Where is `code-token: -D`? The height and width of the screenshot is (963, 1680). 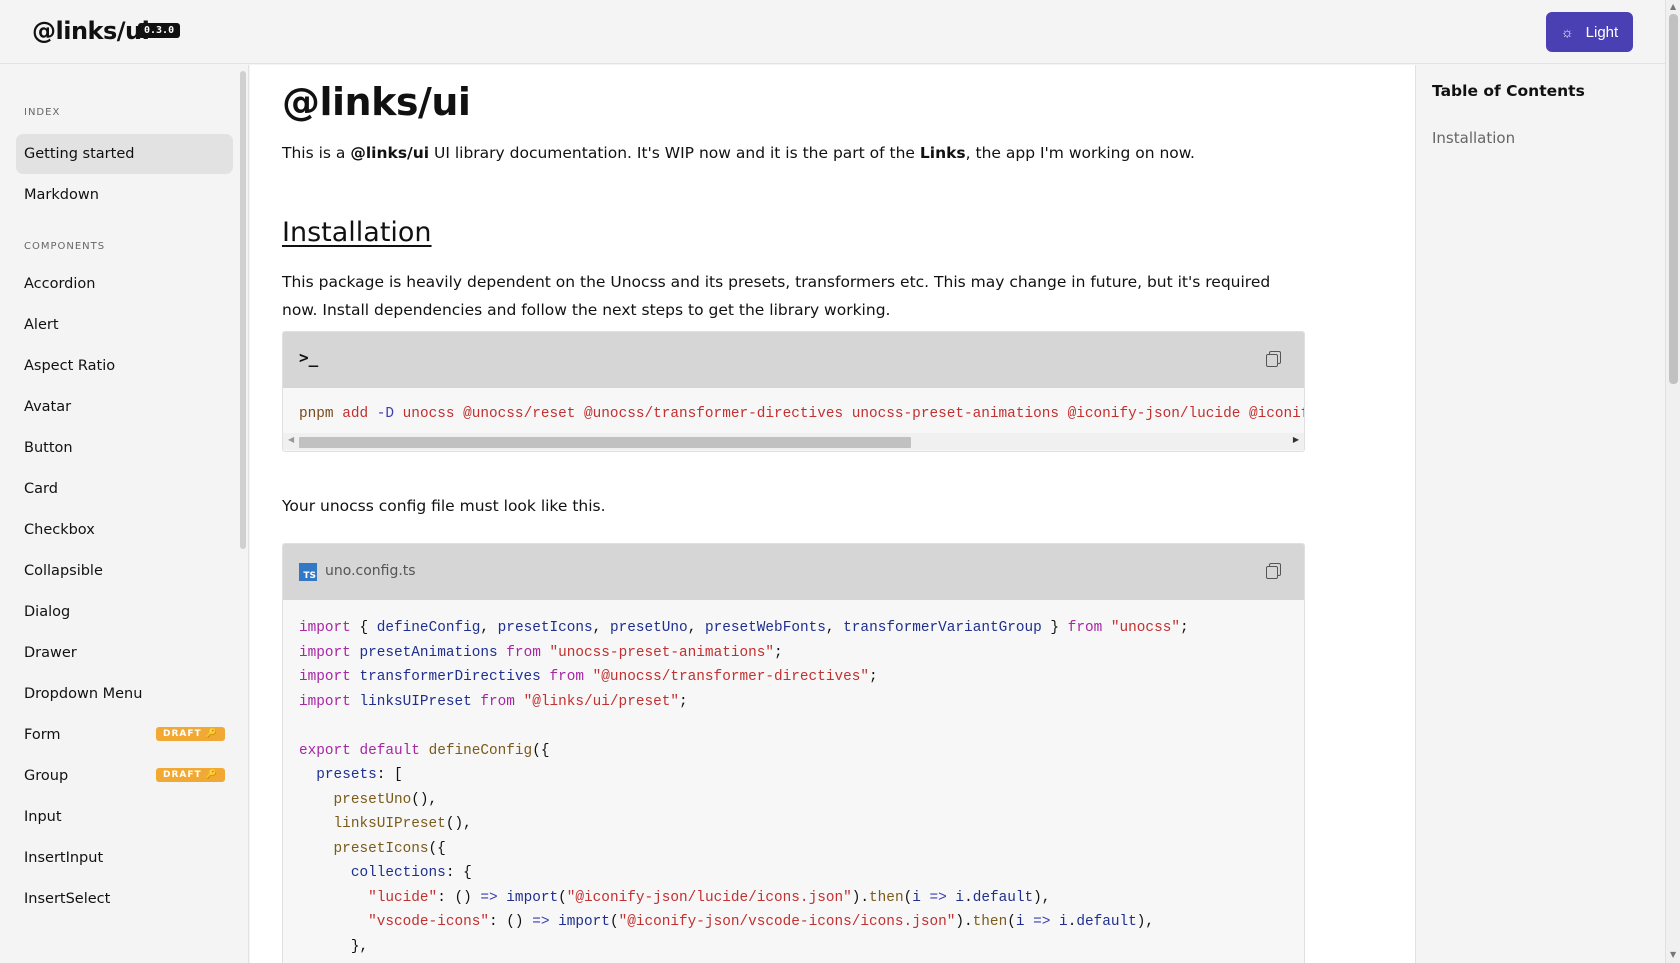
code-token: -D is located at coordinates (385, 414).